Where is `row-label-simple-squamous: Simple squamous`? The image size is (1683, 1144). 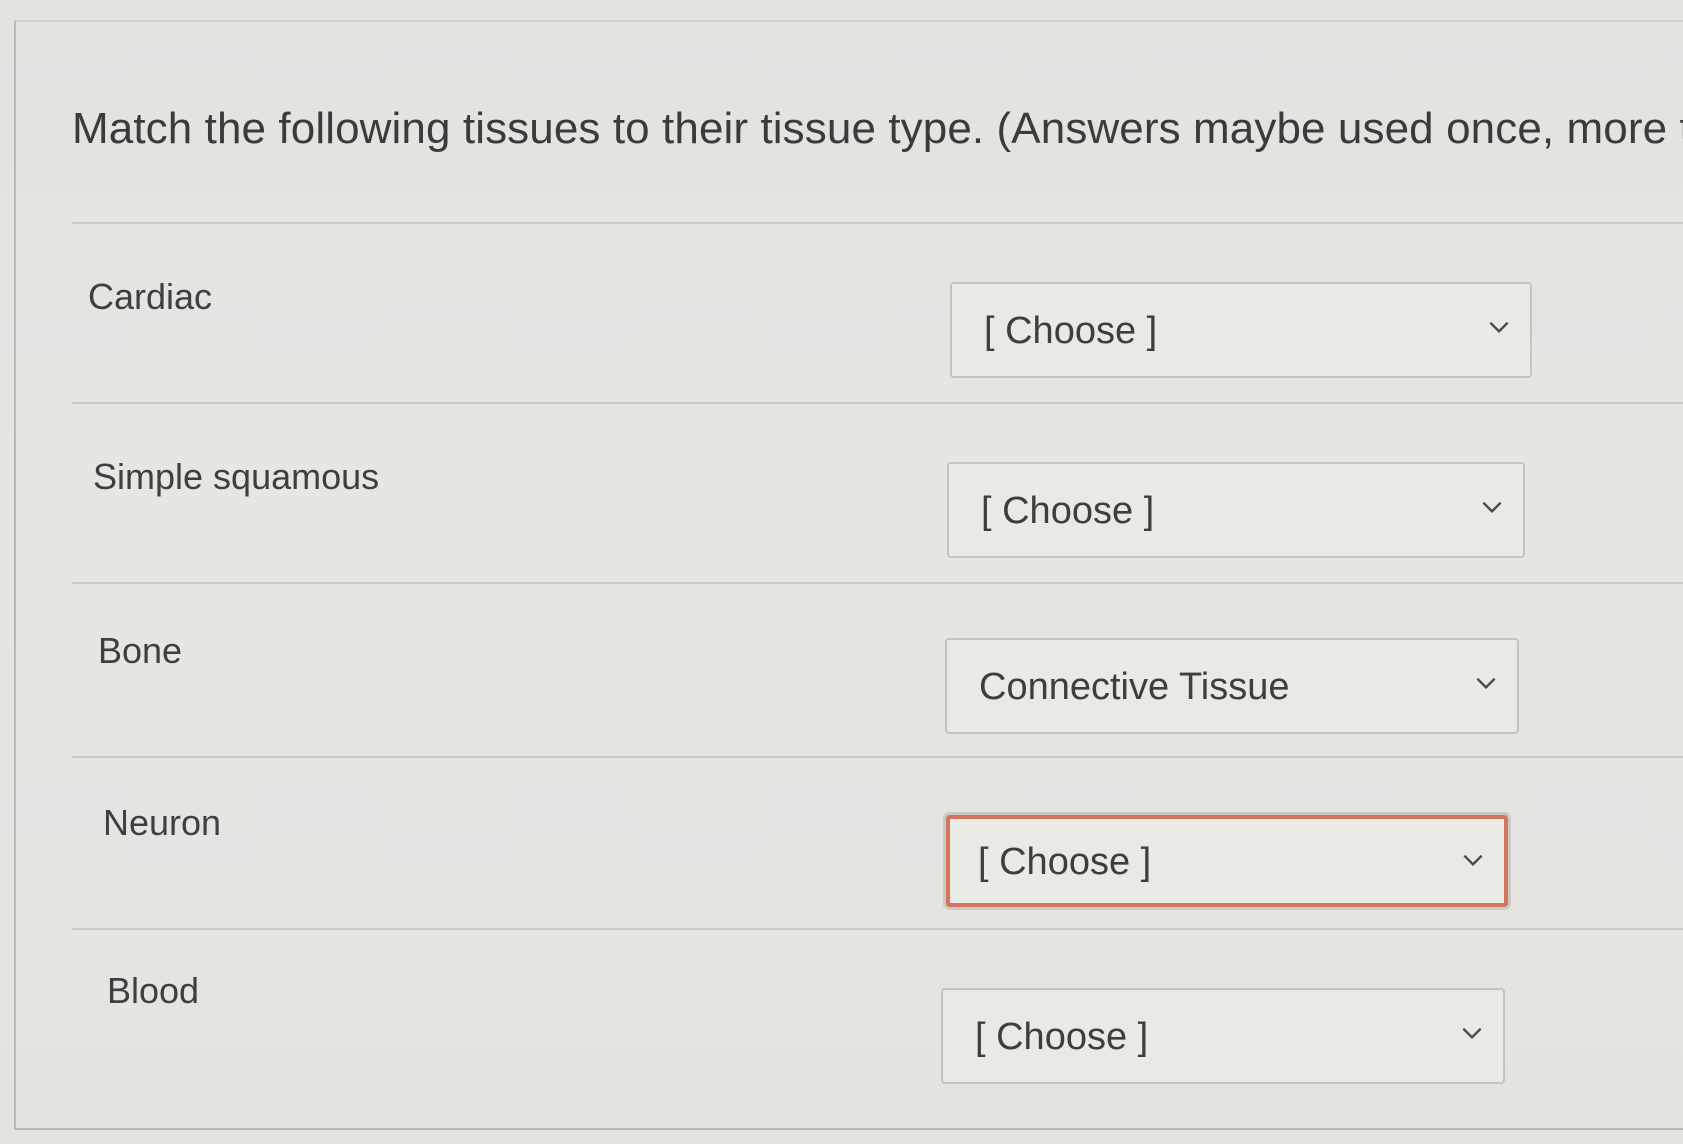 row-label-simple-squamous: Simple squamous is located at coordinates (236, 476).